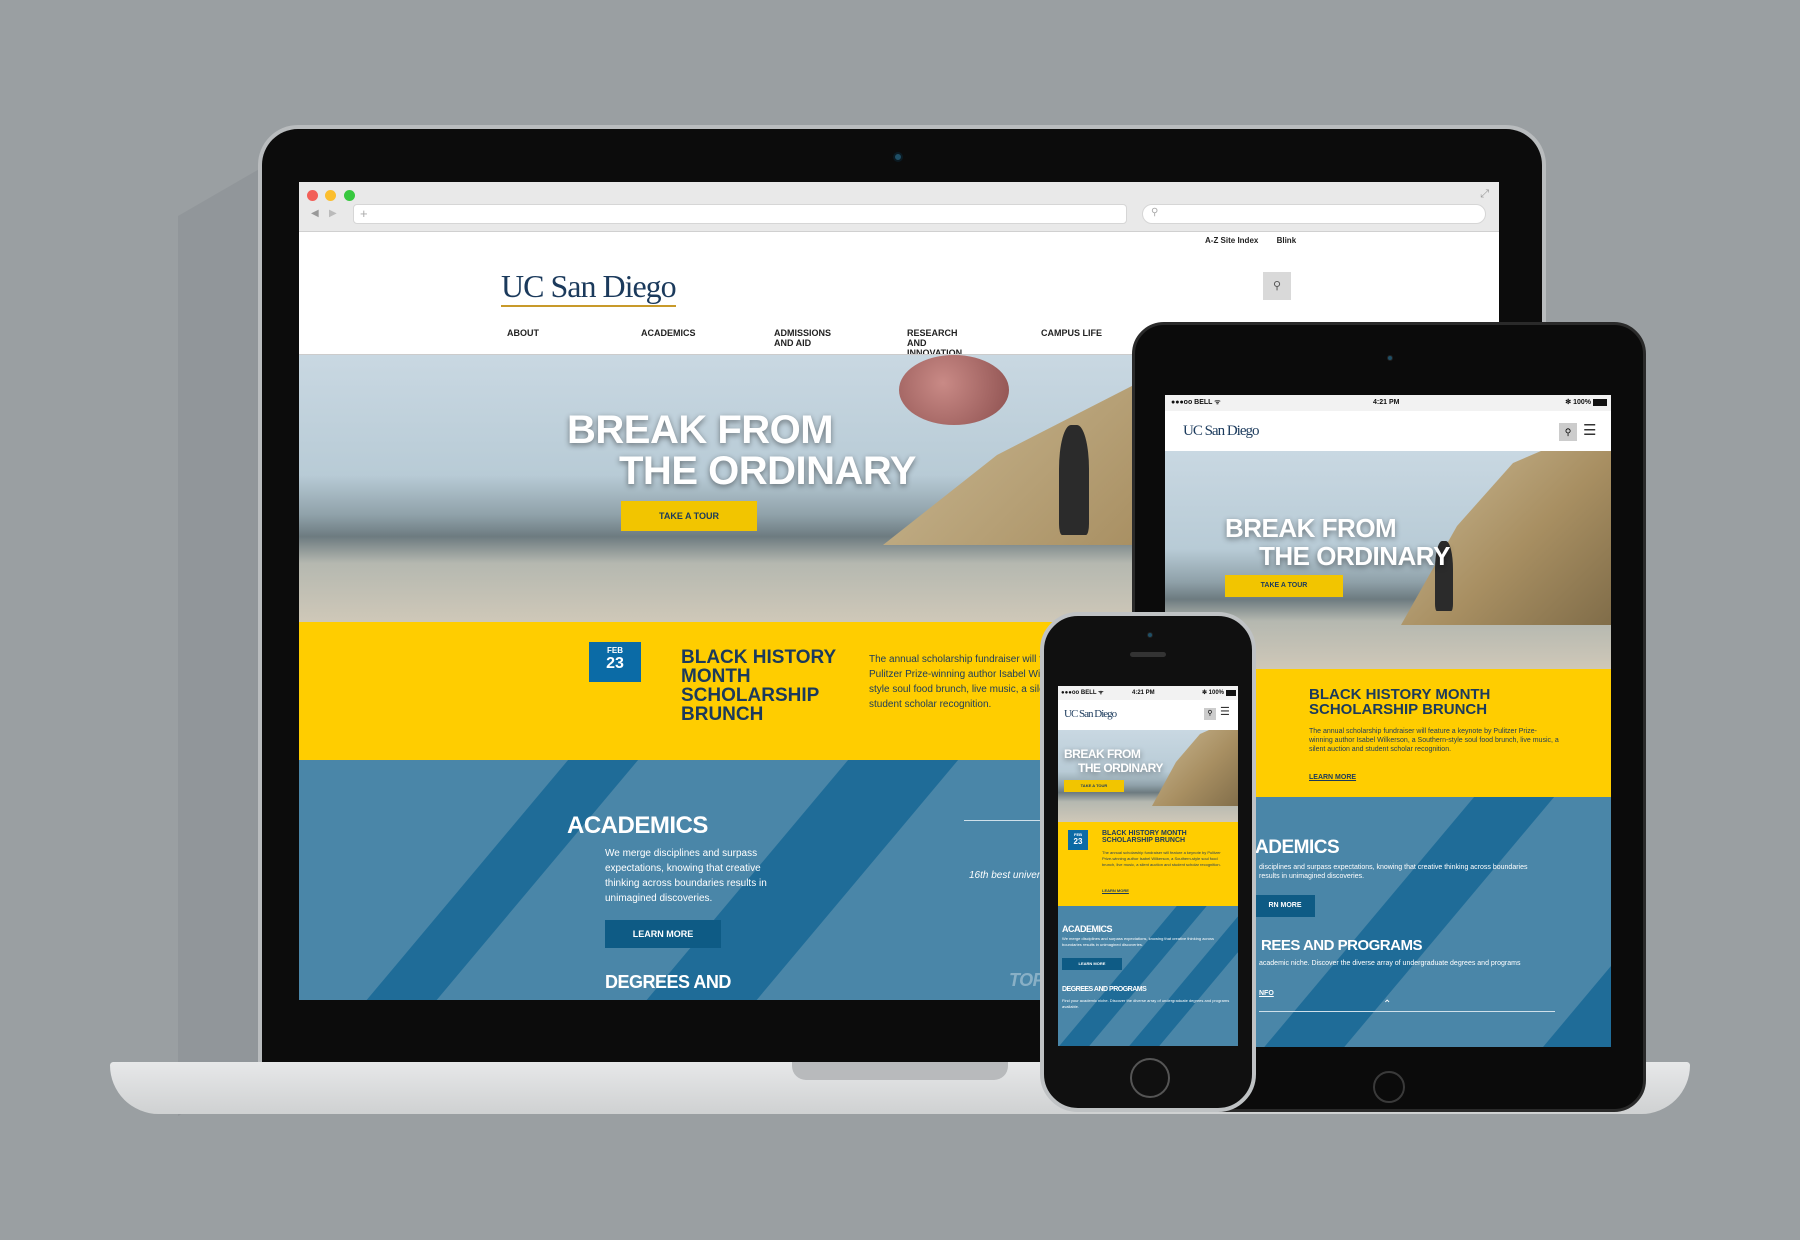 Image resolution: width=1800 pixels, height=1240 pixels. Describe the element at coordinates (1087, 929) in the screenshot. I see `phone-academics-title: ACADEMICS` at that location.